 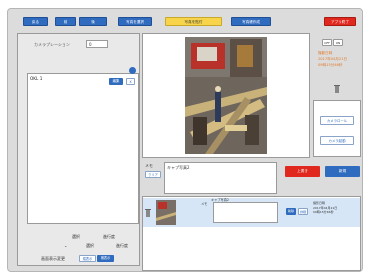 What do you see at coordinates (90, 44) in the screenshot?
I see `field-value: 0` at bounding box center [90, 44].